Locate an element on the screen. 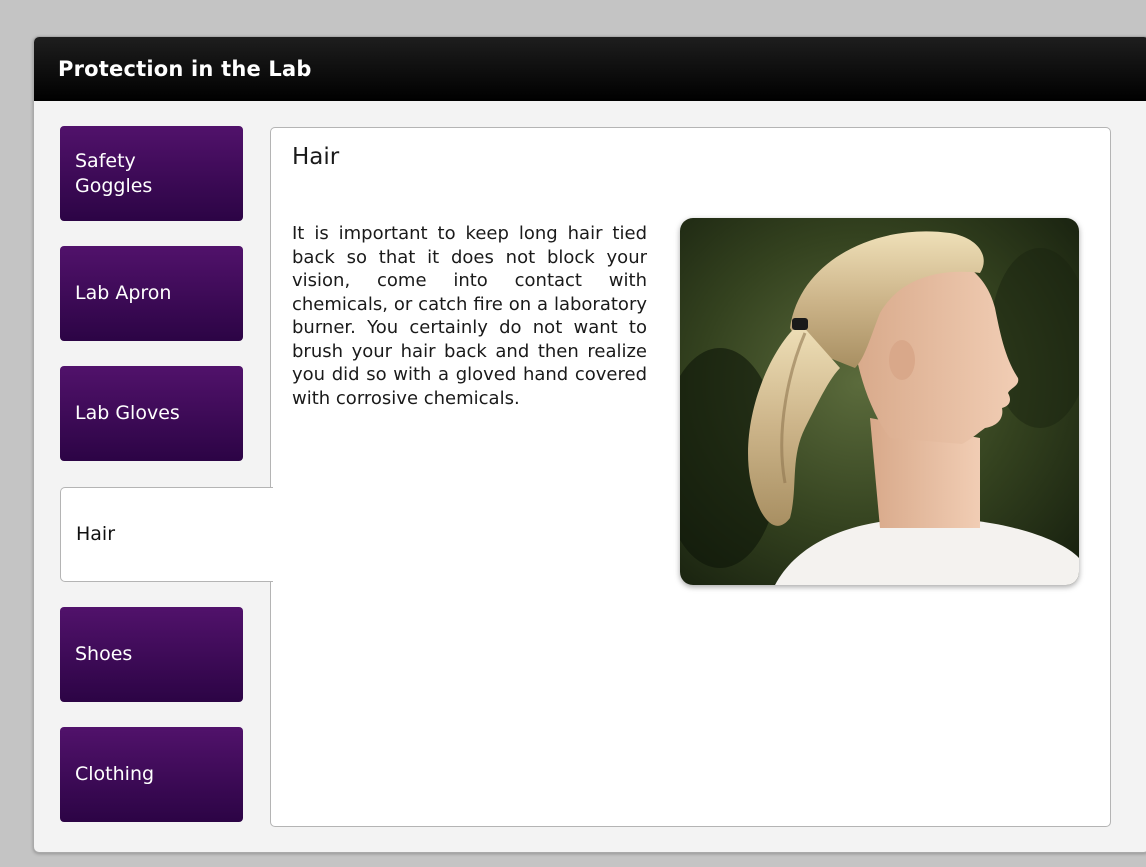 The height and width of the screenshot is (867, 1146). tab-hair: Hair is located at coordinates (166, 534).